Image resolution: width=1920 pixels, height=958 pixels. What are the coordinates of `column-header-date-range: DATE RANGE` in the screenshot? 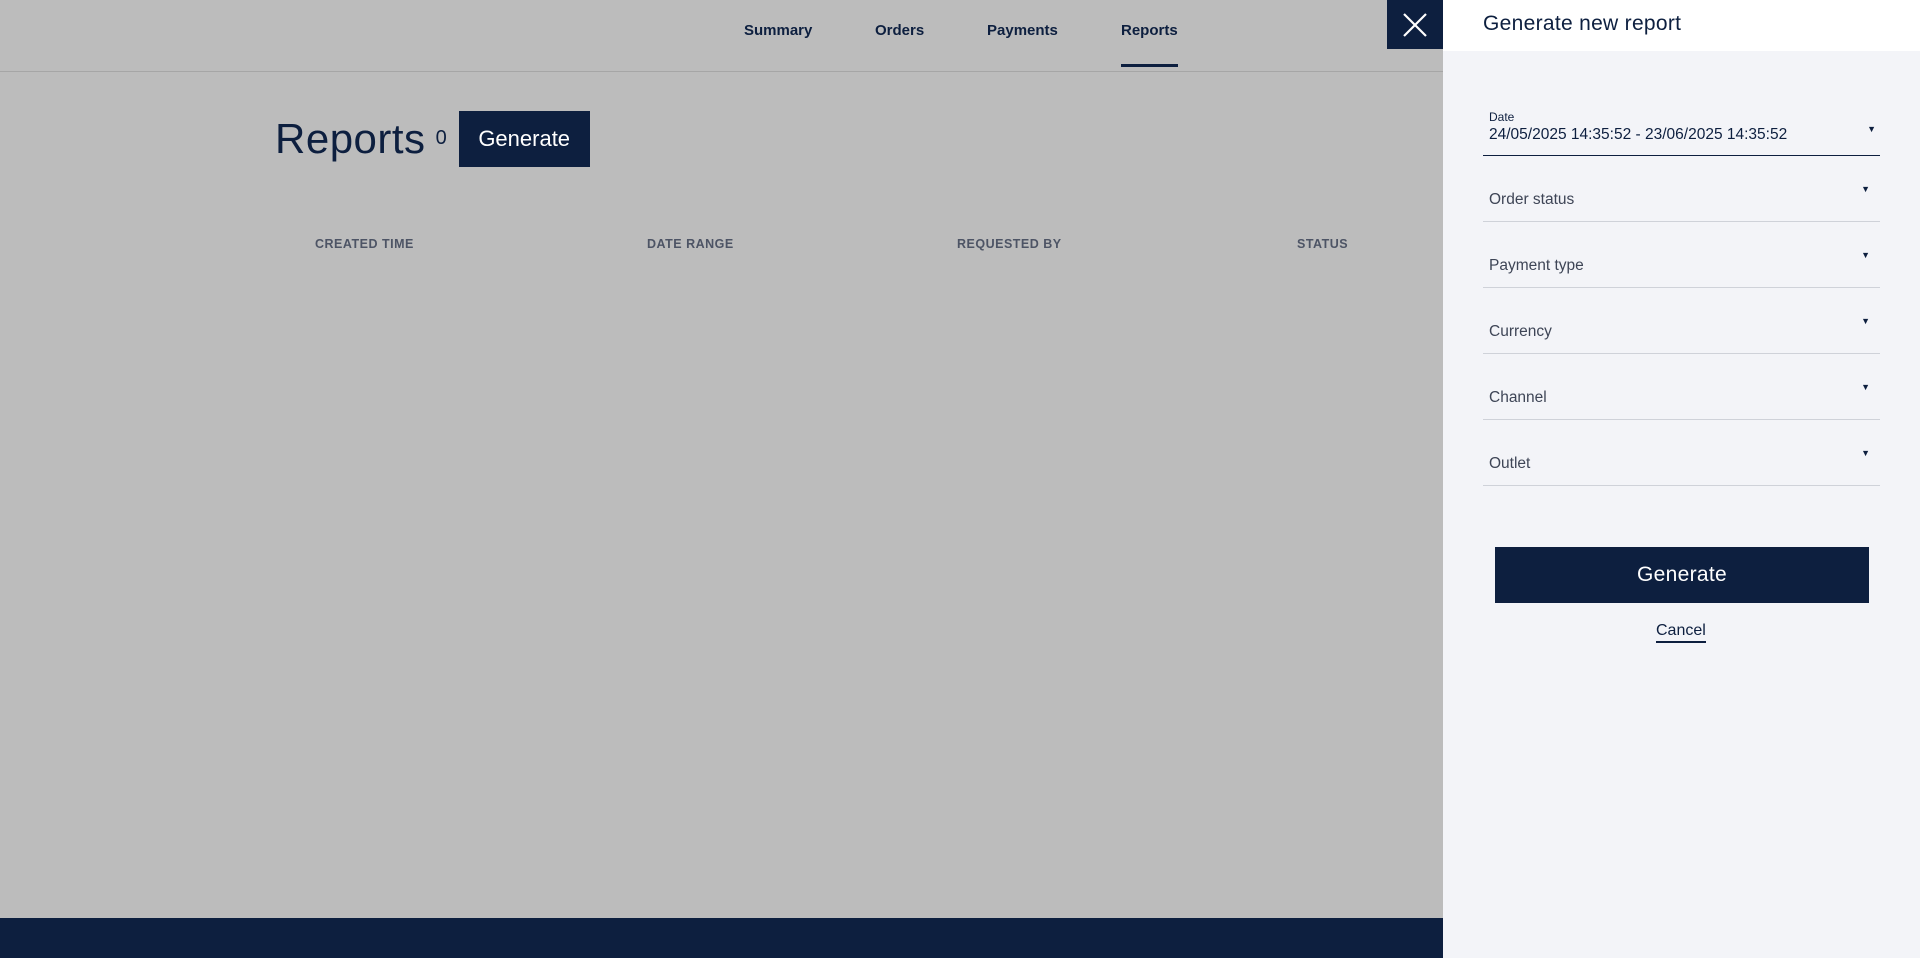 It's located at (690, 244).